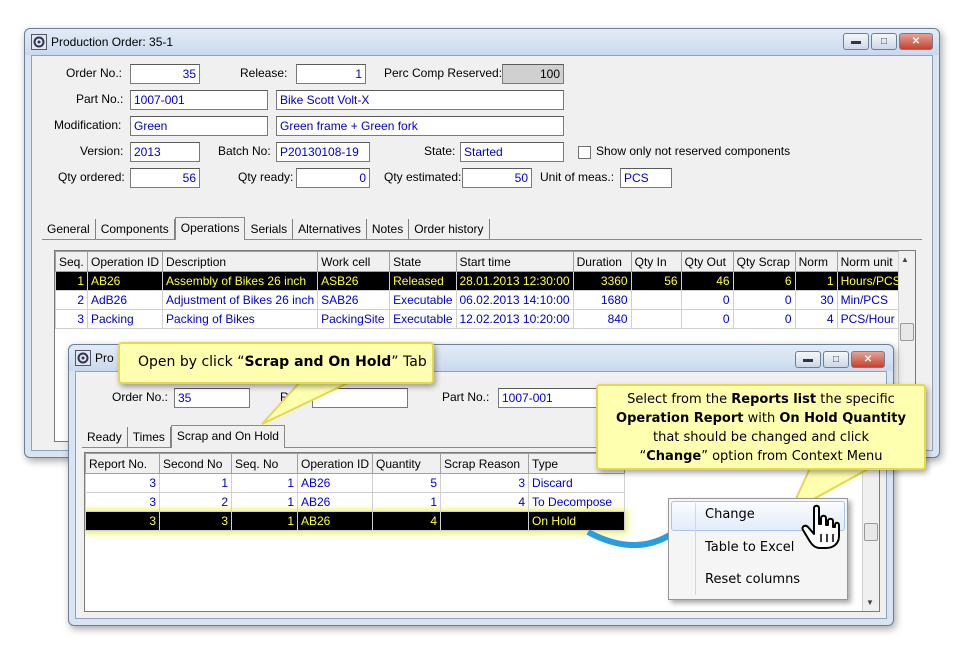  What do you see at coordinates (855, 399) in the screenshot?
I see `select-text-3: the specific` at bounding box center [855, 399].